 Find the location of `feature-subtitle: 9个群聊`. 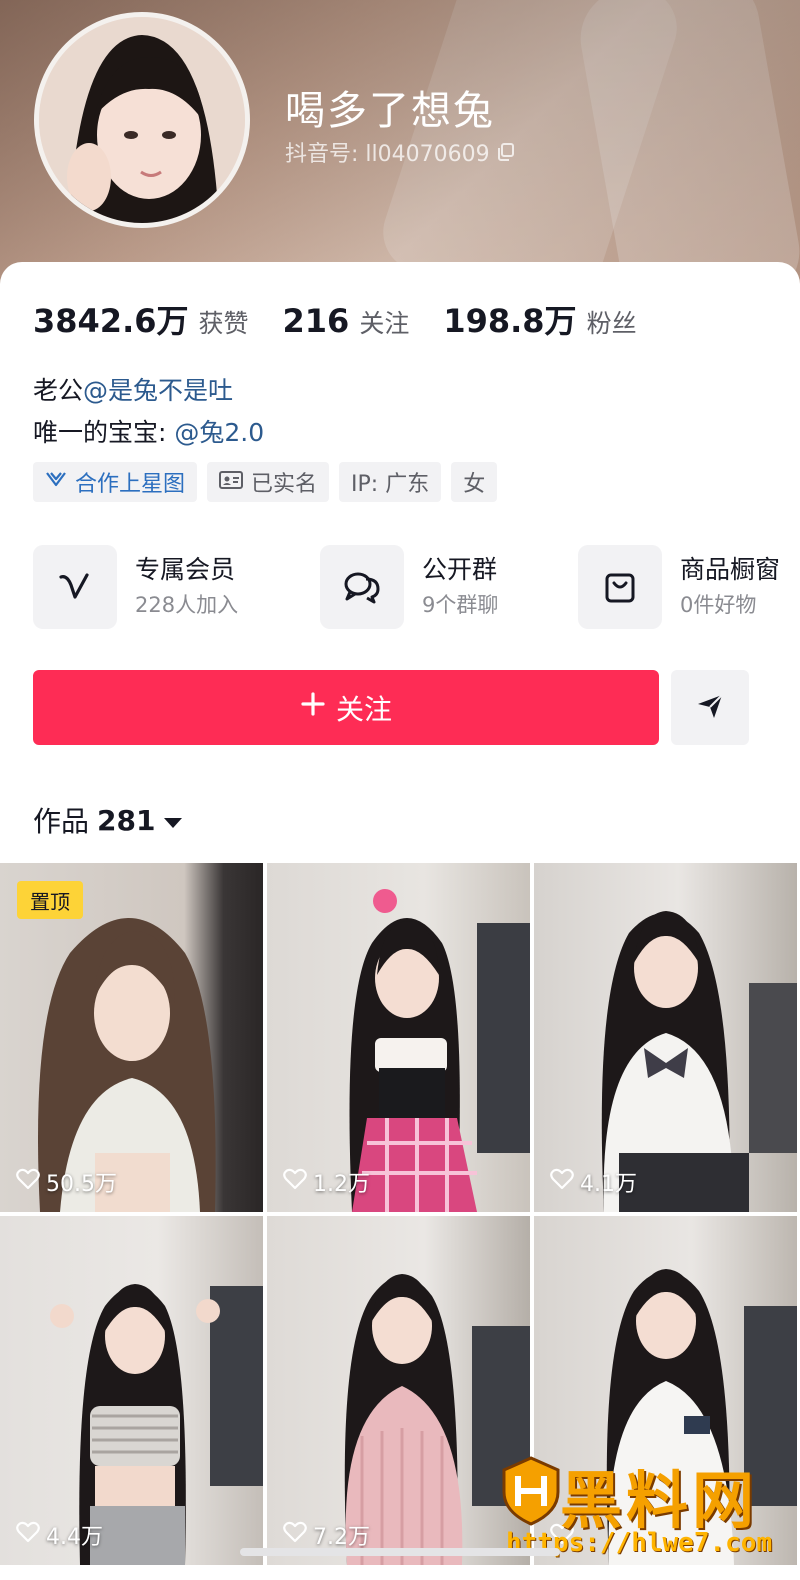

feature-subtitle: 9个群聊 is located at coordinates (460, 605).